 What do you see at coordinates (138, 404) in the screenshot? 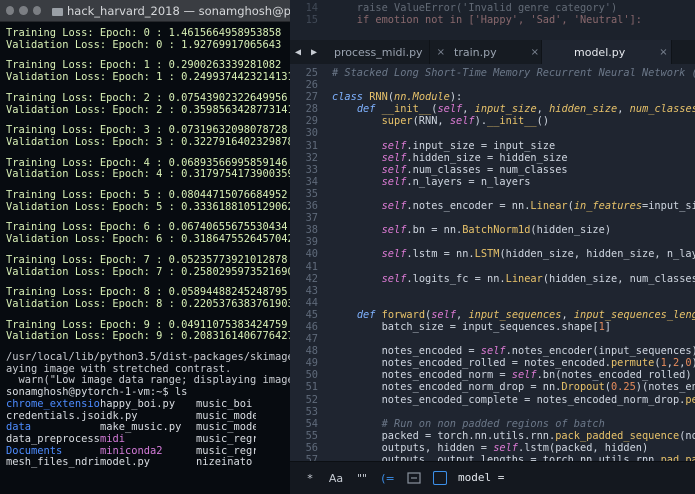
I see `ls-entry: happy_boi.py` at bounding box center [138, 404].